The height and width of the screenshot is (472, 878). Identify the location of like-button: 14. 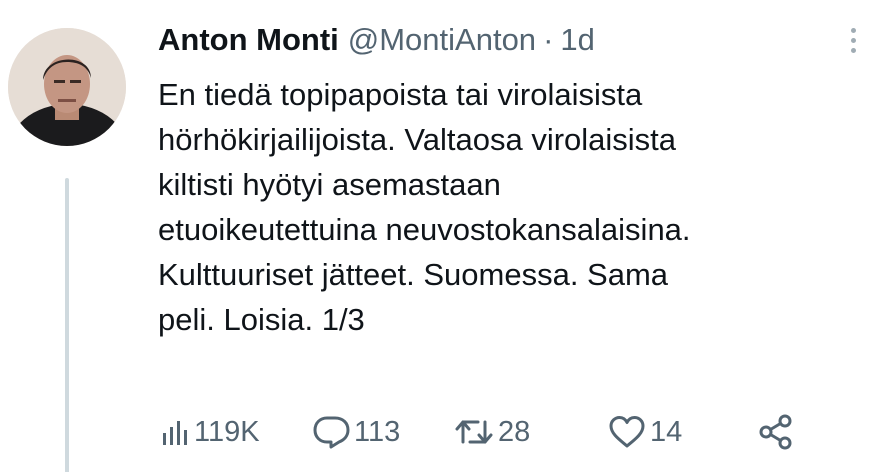
(645, 432).